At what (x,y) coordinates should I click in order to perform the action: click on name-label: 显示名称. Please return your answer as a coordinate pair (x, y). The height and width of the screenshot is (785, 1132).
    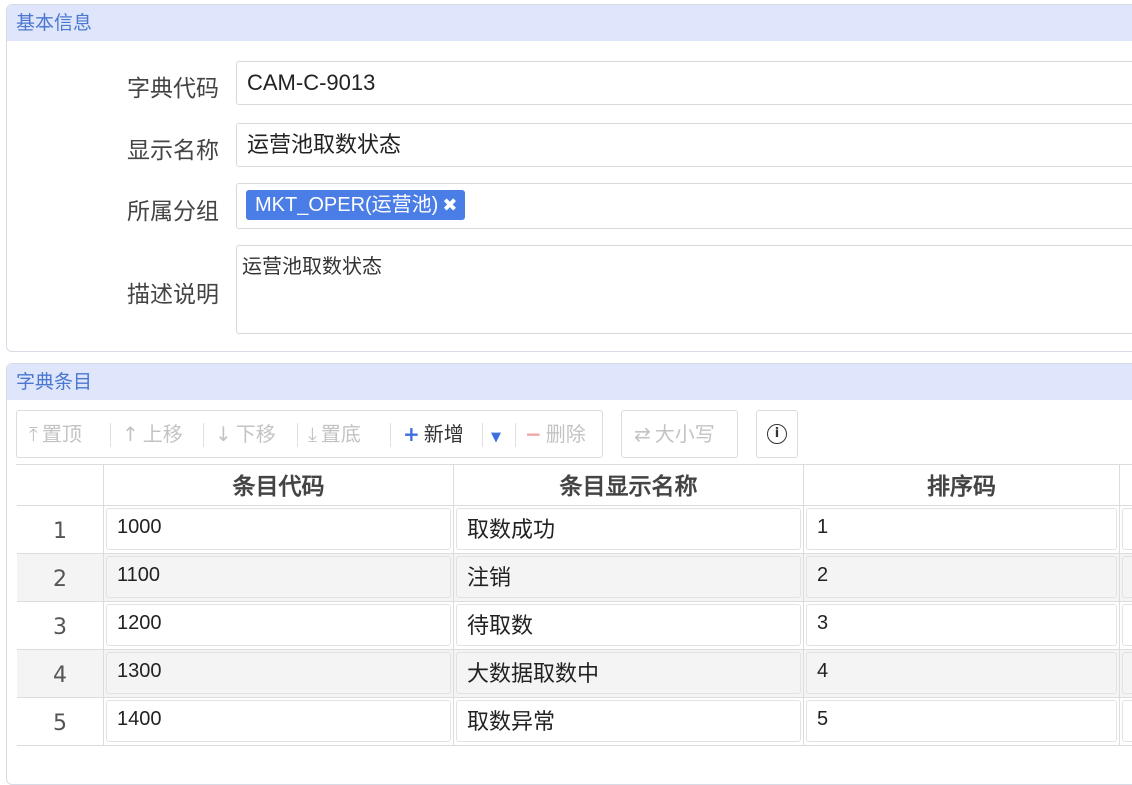
    Looking at the image, I should click on (173, 151).